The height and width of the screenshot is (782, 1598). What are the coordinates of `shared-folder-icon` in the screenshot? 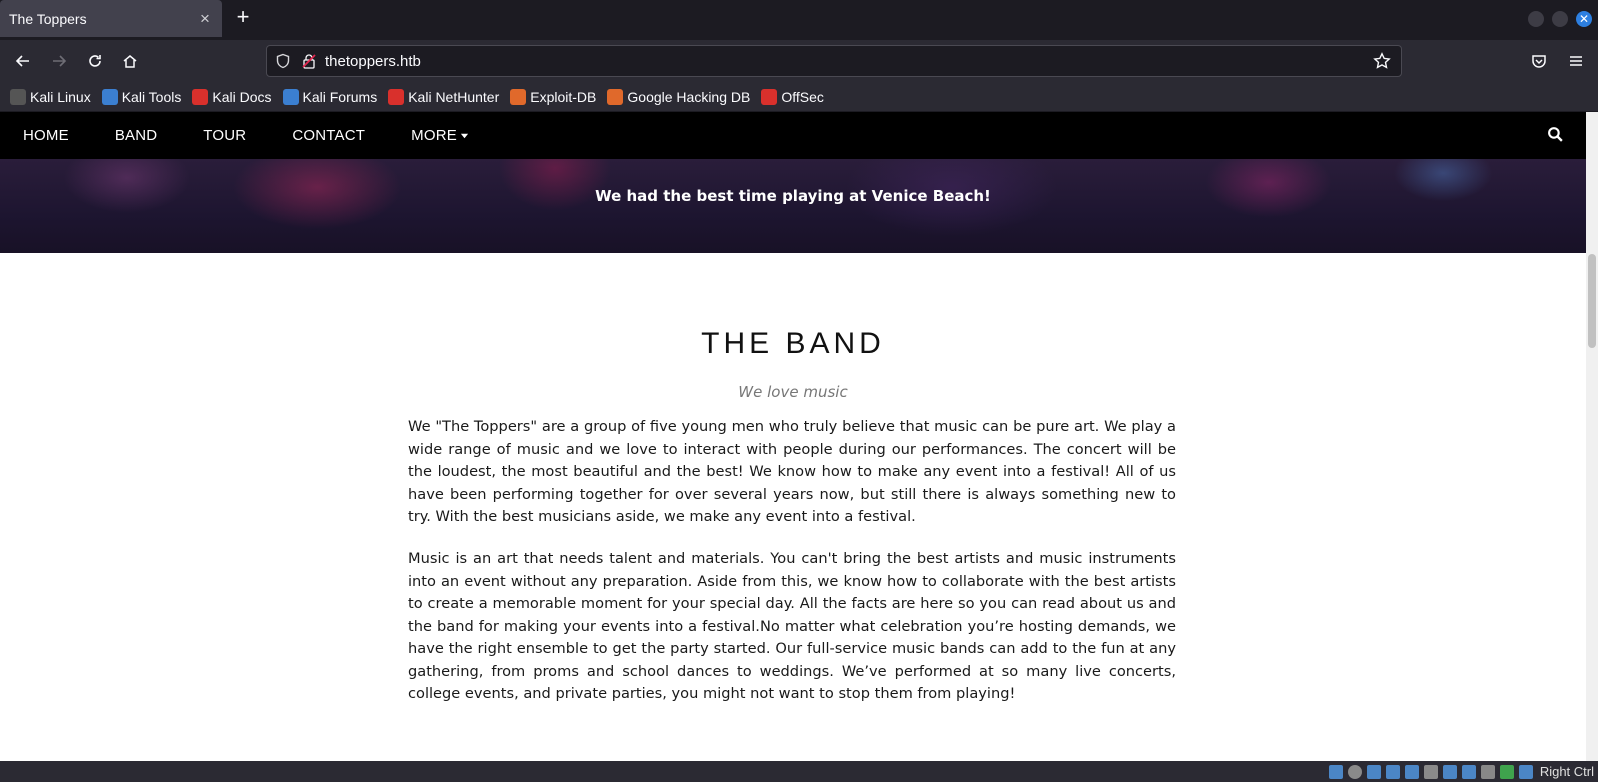 It's located at (1430, 771).